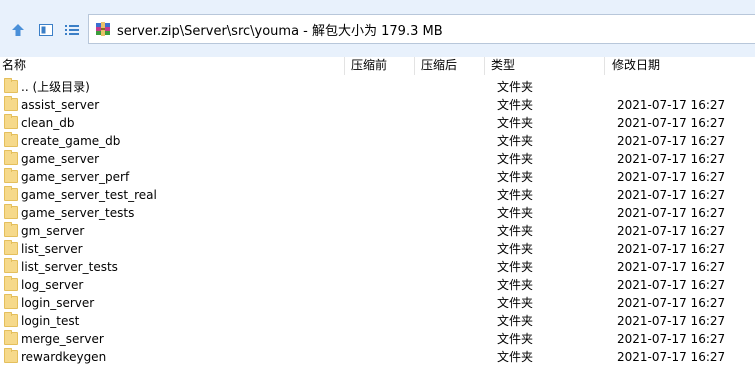  What do you see at coordinates (18, 30) in the screenshot?
I see `up-arrow-icon` at bounding box center [18, 30].